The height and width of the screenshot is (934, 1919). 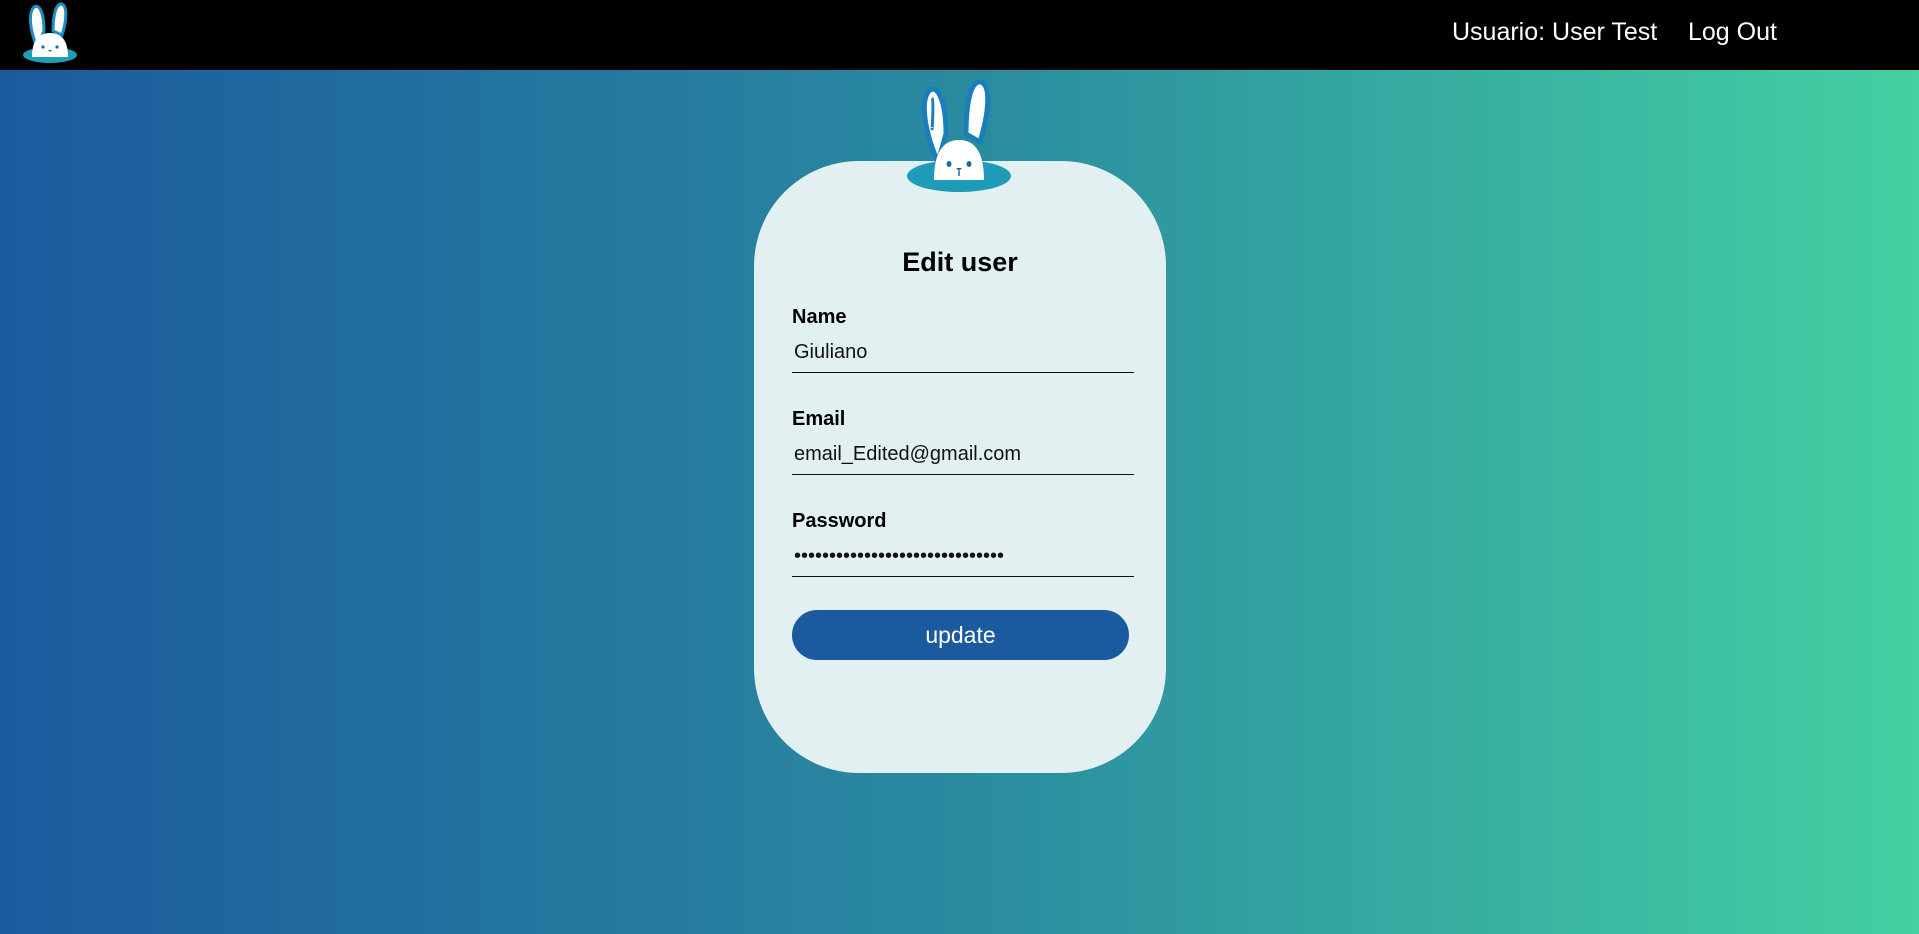 What do you see at coordinates (960, 635) in the screenshot?
I see `update-button: update` at bounding box center [960, 635].